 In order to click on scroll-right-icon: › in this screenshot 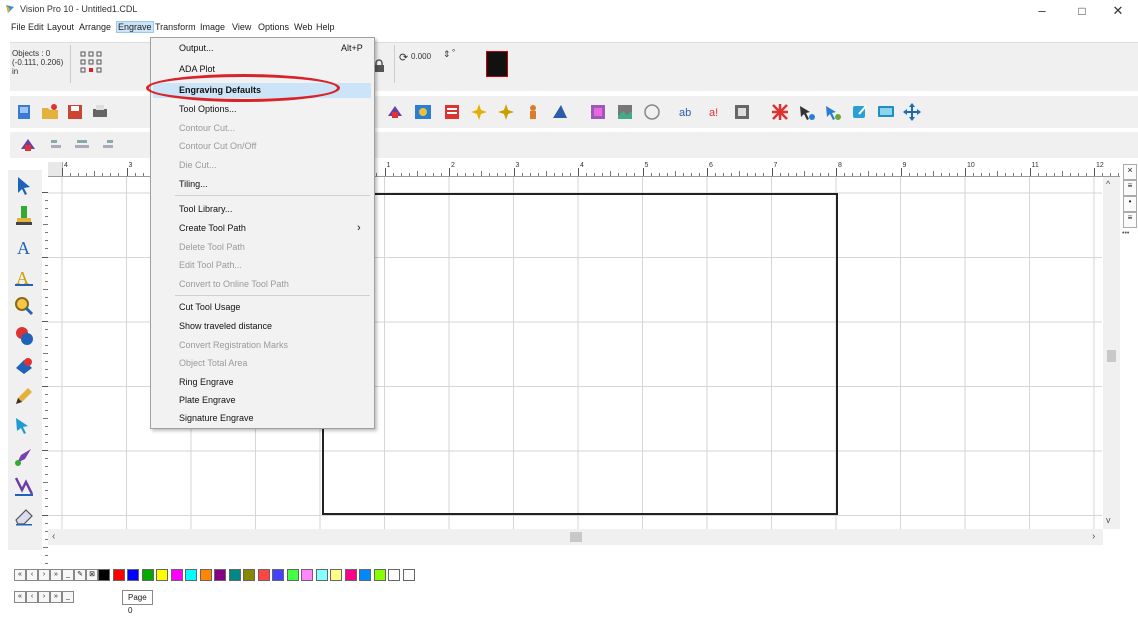, I will do `click(1093, 536)`.